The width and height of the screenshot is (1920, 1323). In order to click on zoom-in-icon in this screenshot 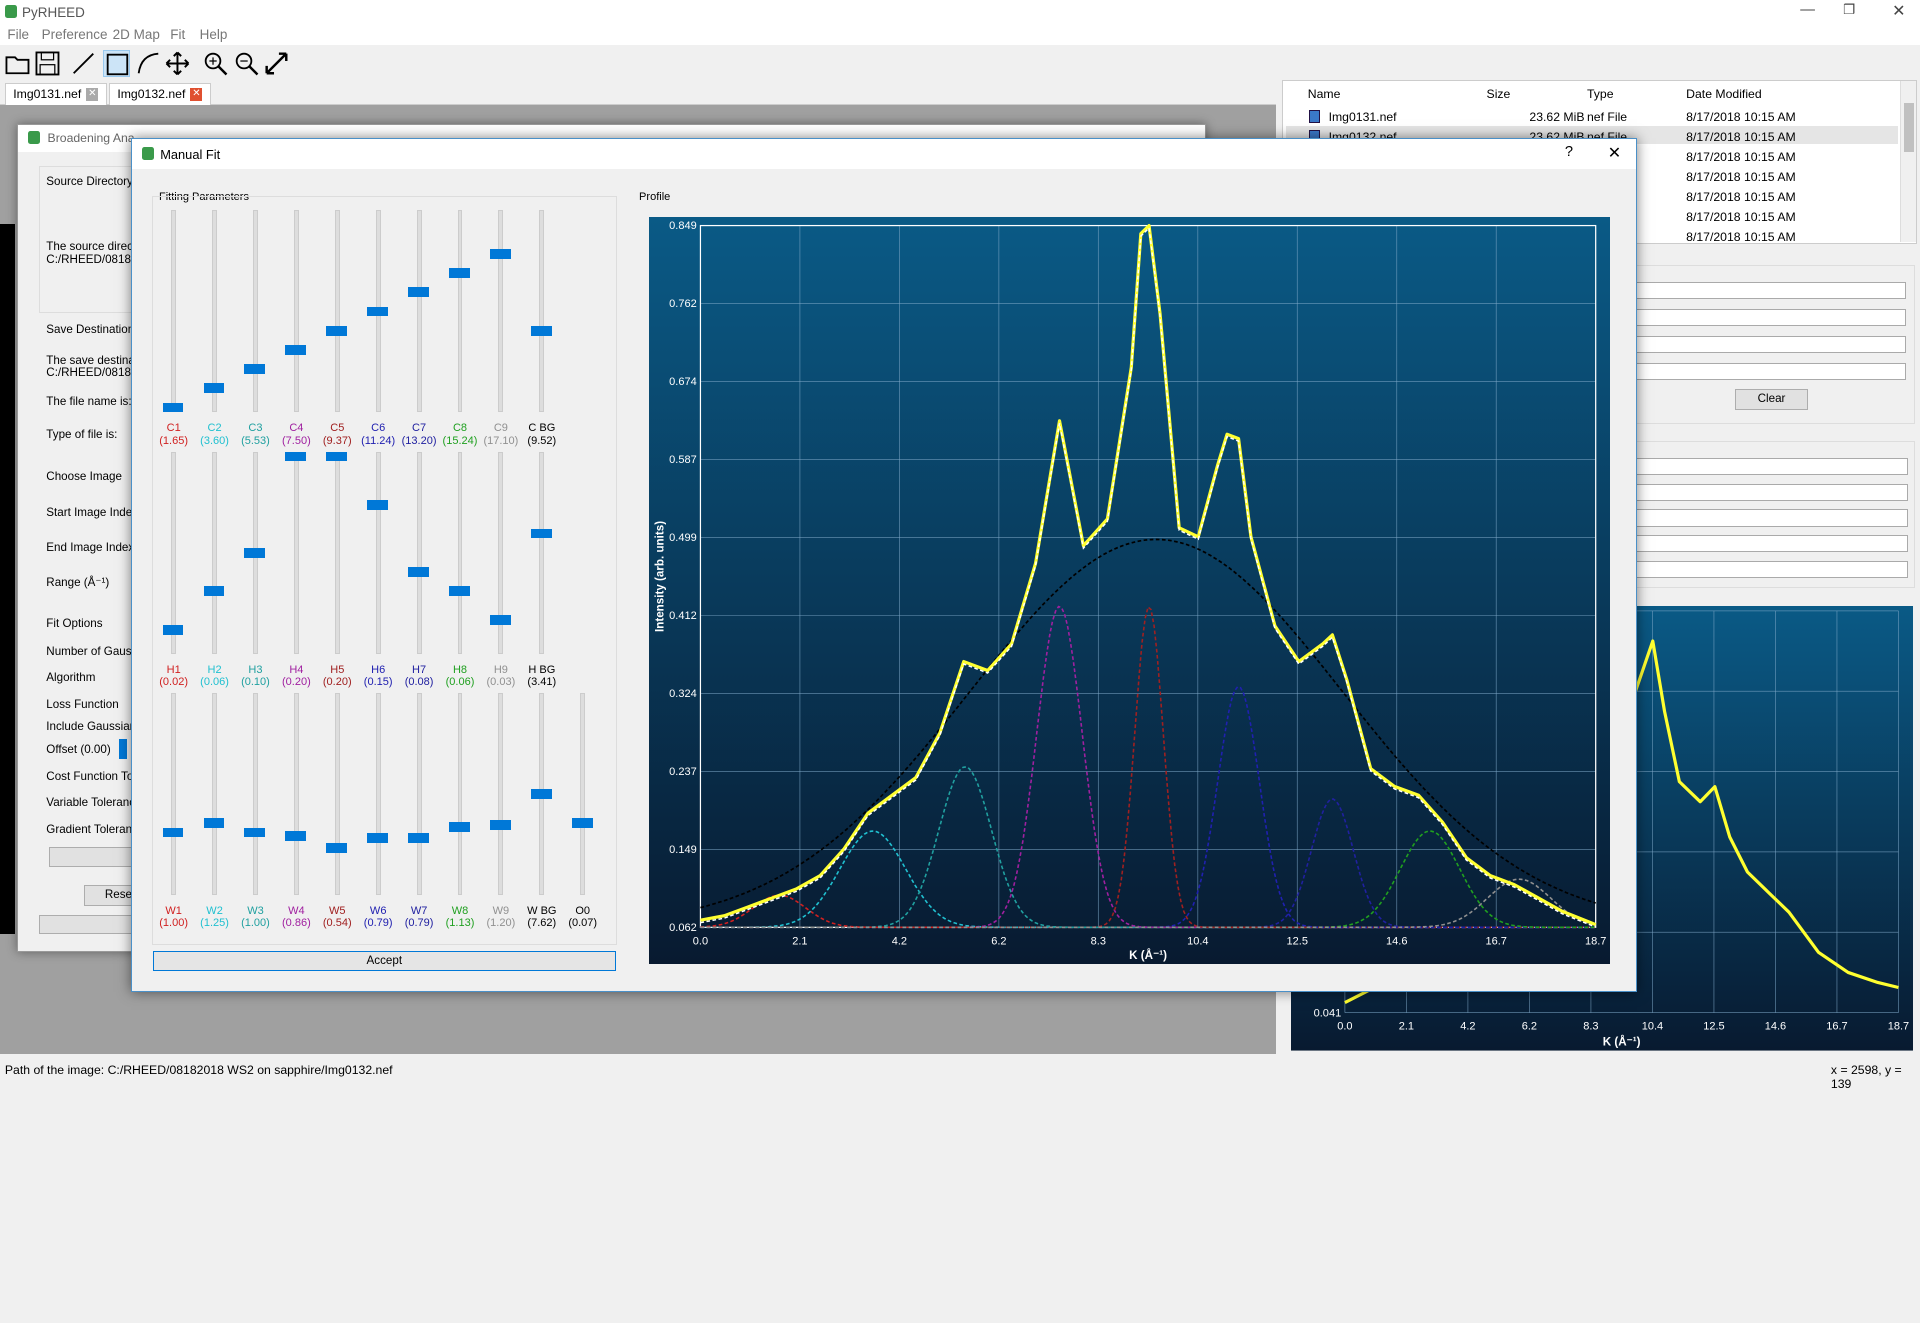, I will do `click(215, 63)`.